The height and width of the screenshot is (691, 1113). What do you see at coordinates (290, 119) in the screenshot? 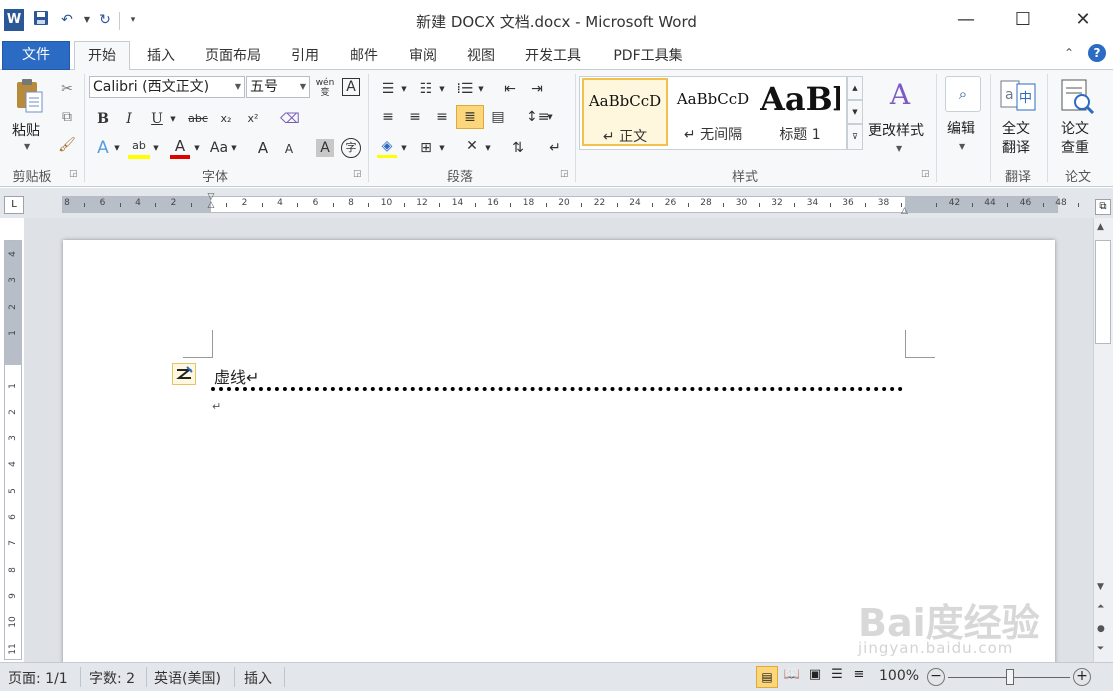
I see `clear-formatting-icon: ⌫` at bounding box center [290, 119].